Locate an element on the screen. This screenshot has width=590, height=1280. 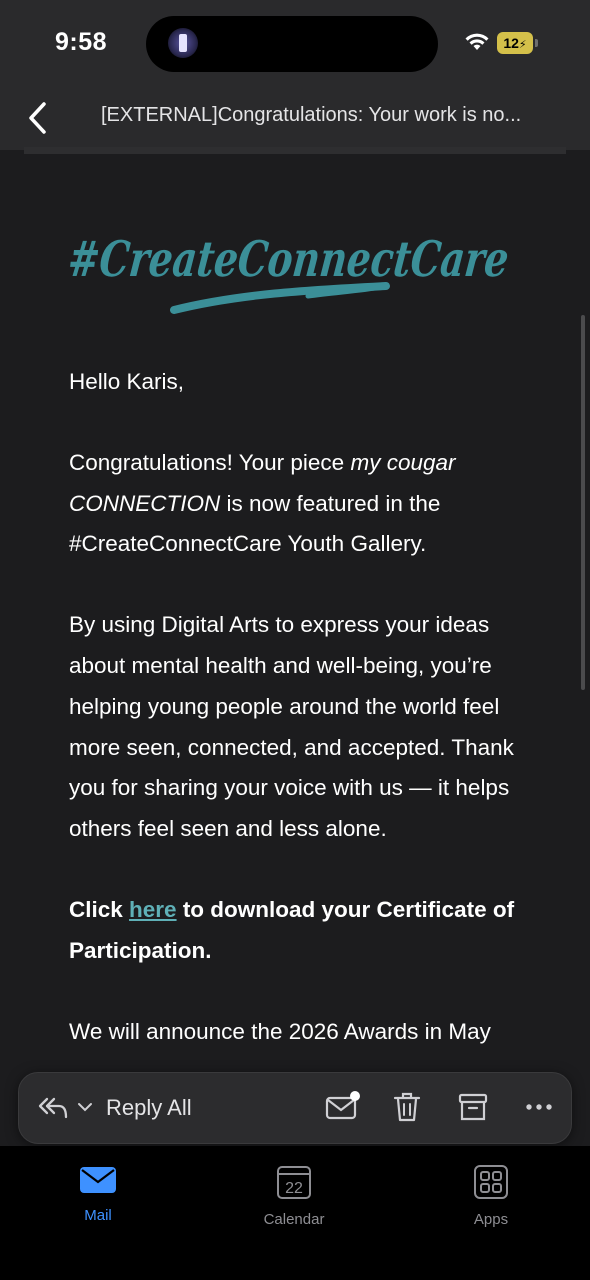
reply-action-bar: Reply All is located at coordinates (295, 1108).